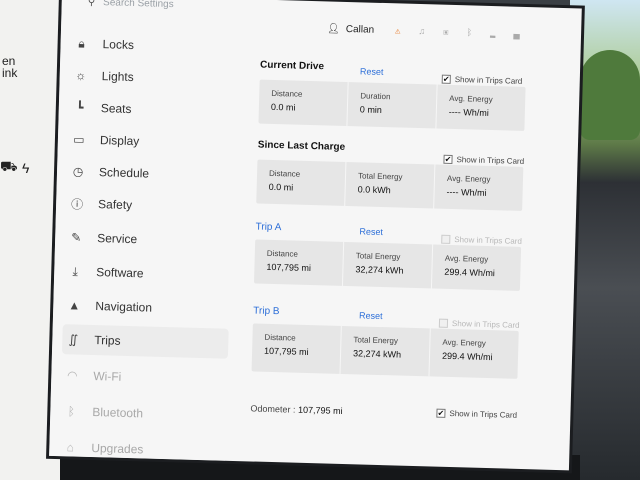 This screenshot has height=480, width=640. What do you see at coordinates (371, 109) in the screenshot?
I see `stat-value: 0 min` at bounding box center [371, 109].